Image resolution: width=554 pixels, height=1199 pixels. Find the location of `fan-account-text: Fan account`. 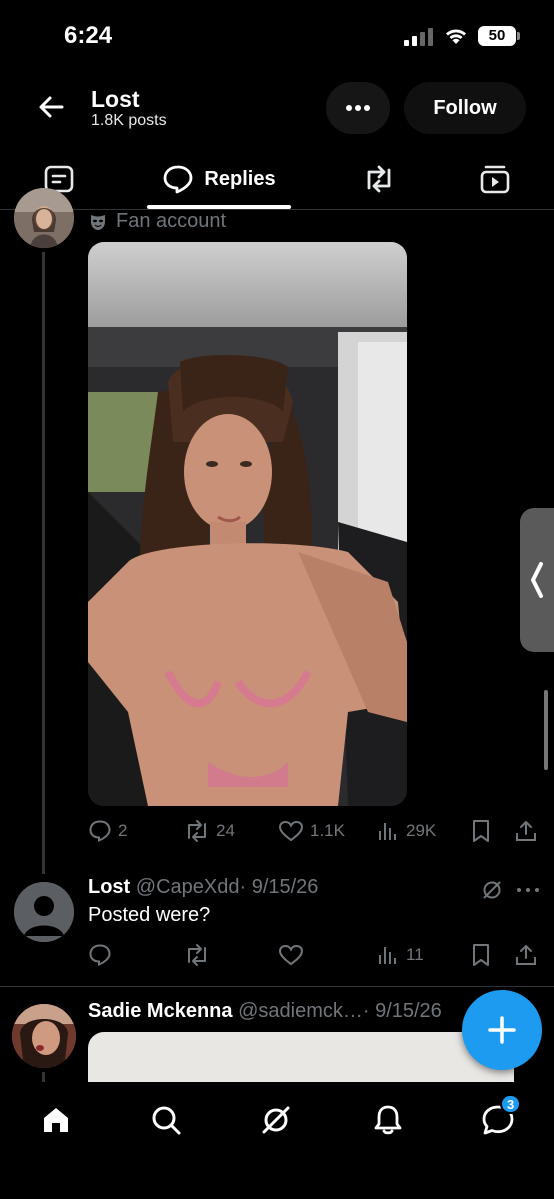

fan-account-text: Fan account is located at coordinates (171, 221).